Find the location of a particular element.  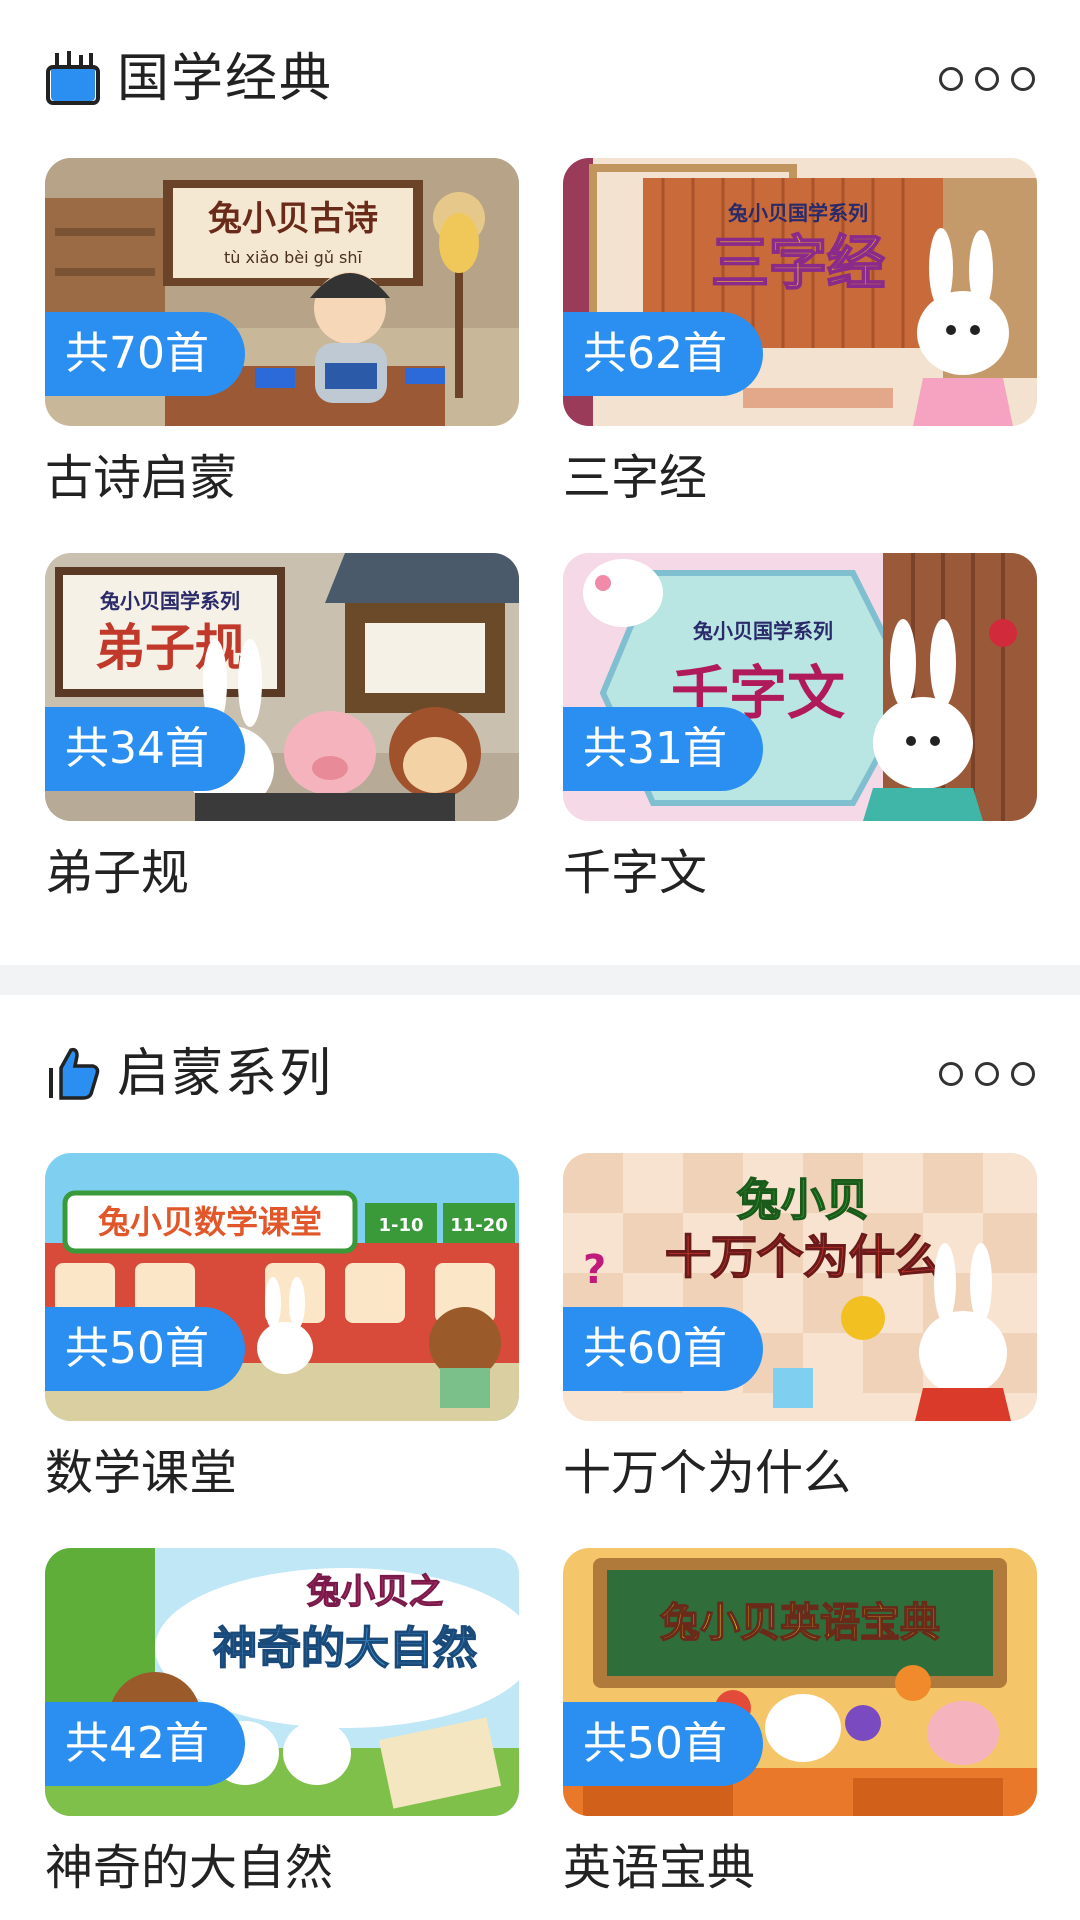

svg-text: 十万个为什么 is located at coordinates (803, 1257).